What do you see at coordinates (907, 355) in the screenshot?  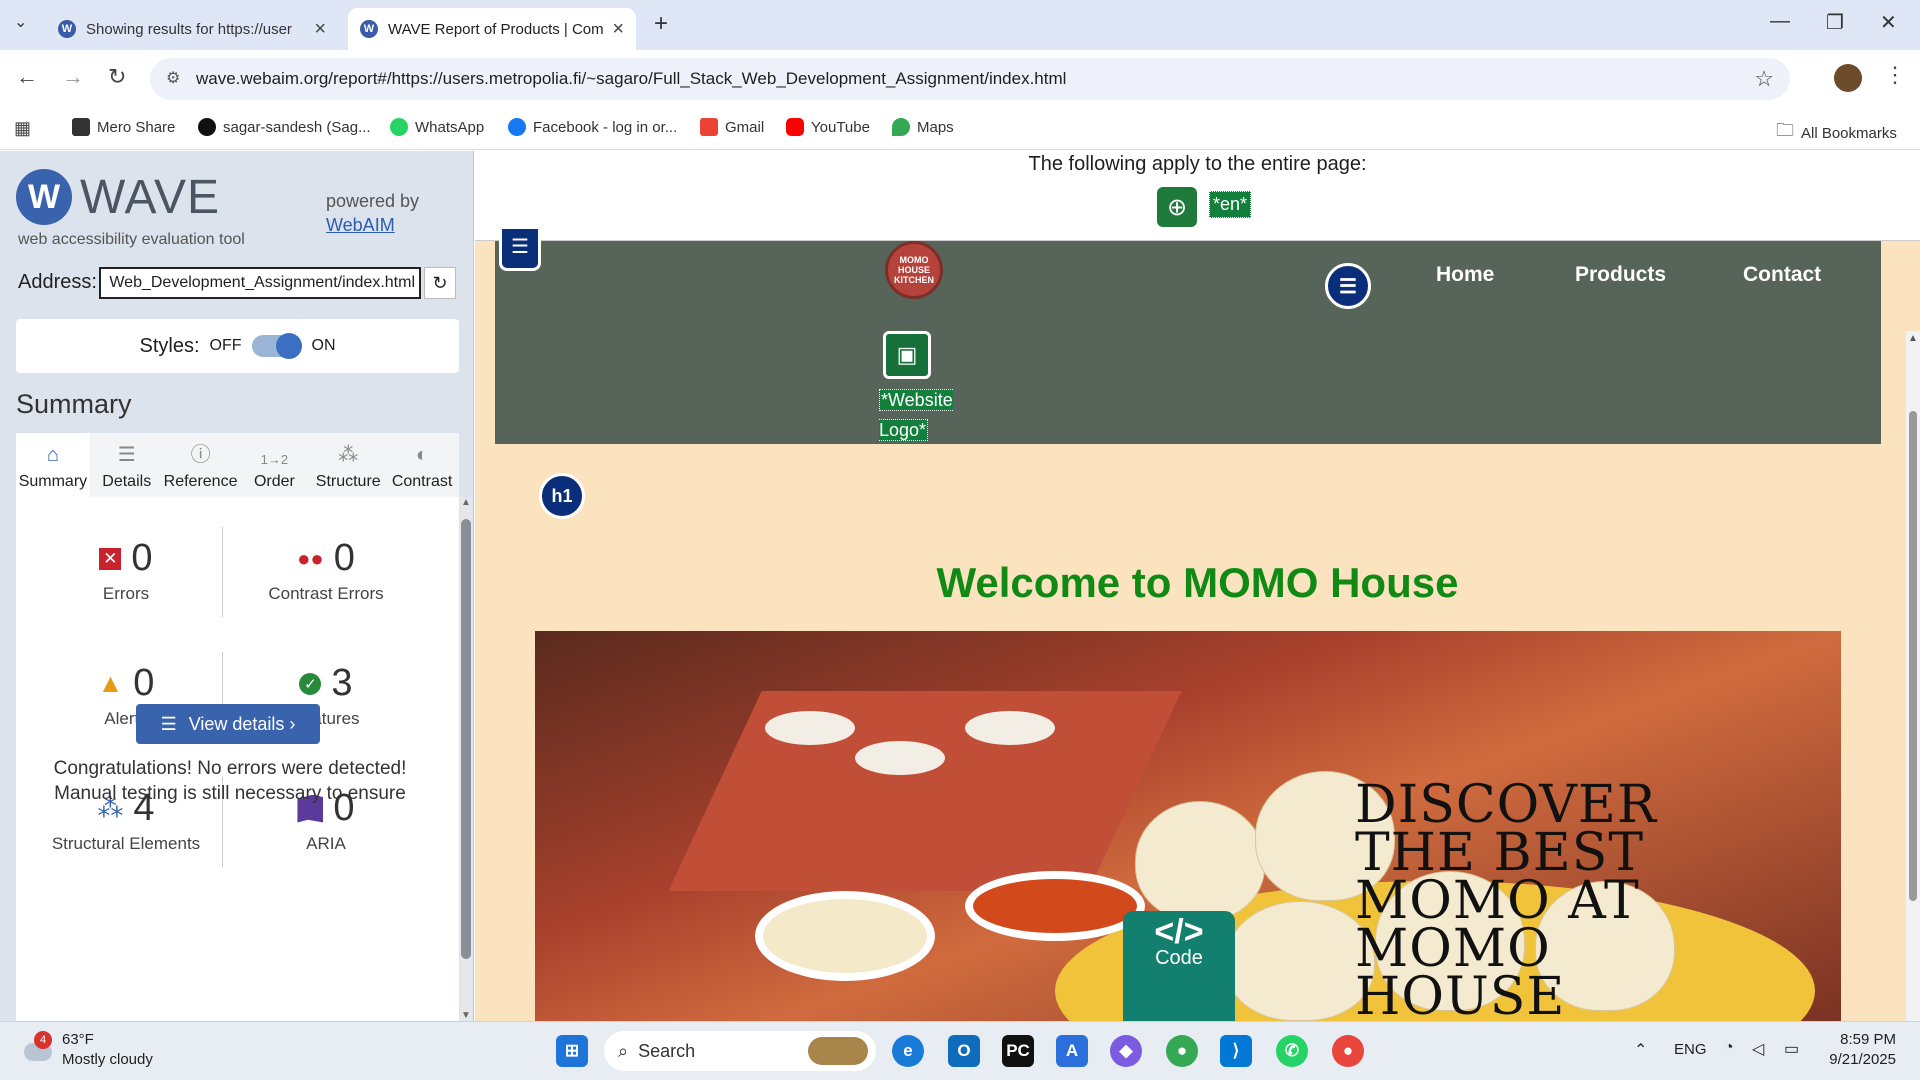 I see `image-alt-icon: ▣` at bounding box center [907, 355].